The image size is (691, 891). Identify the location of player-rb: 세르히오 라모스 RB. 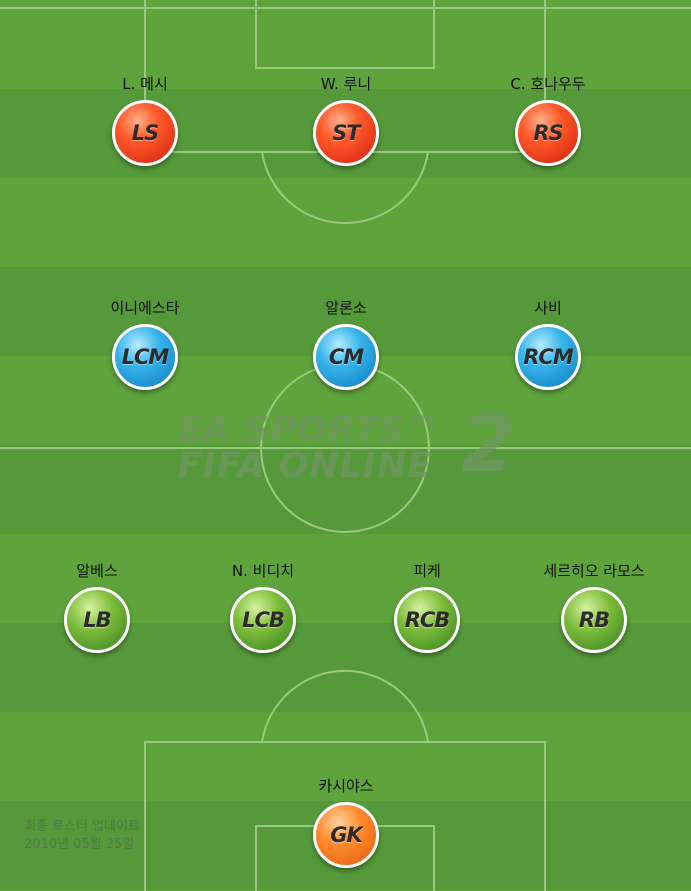
(594, 607).